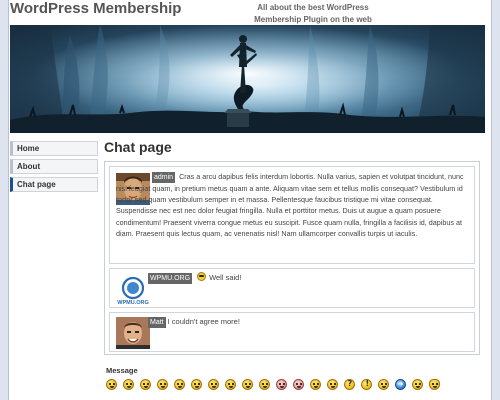 This screenshot has height=400, width=500. I want to click on wpmu-avatar: WPMU.ORG, so click(133, 291).